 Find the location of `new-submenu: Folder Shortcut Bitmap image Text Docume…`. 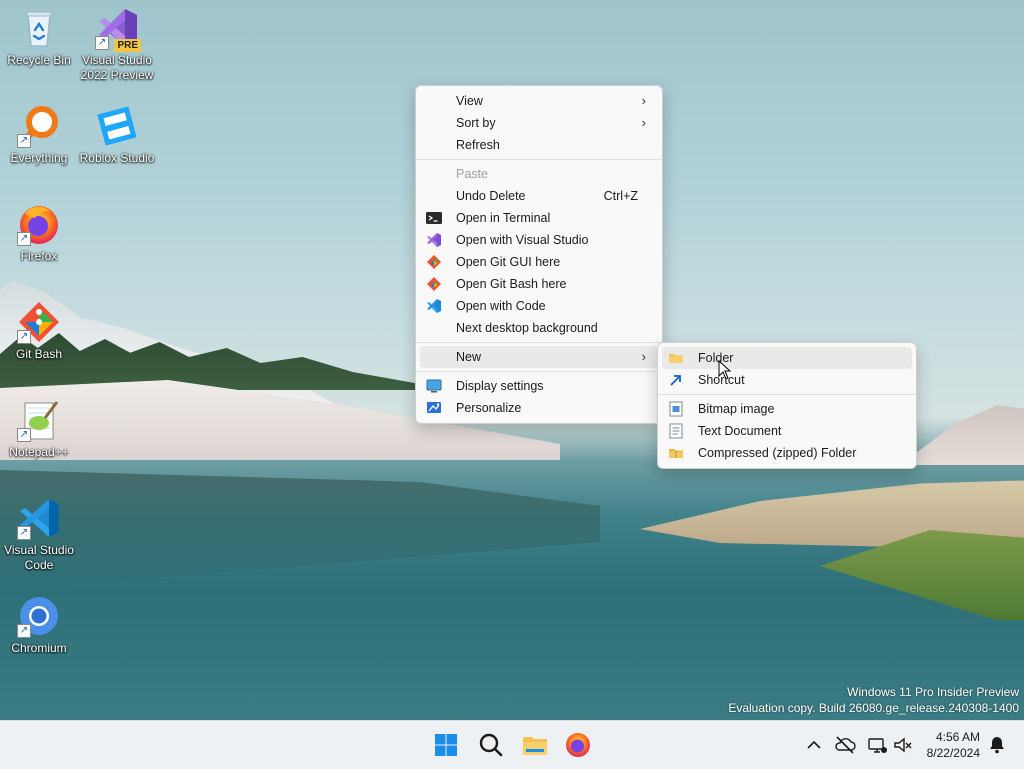

new-submenu: Folder Shortcut Bitmap image Text Docume… is located at coordinates (787, 405).